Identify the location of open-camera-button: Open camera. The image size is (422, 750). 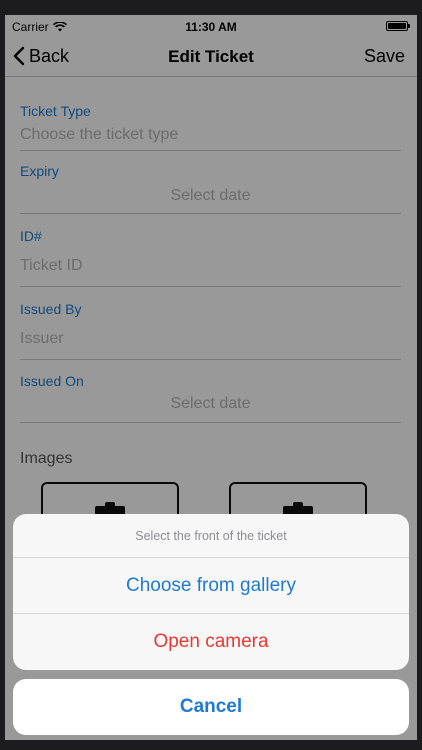
(211, 642).